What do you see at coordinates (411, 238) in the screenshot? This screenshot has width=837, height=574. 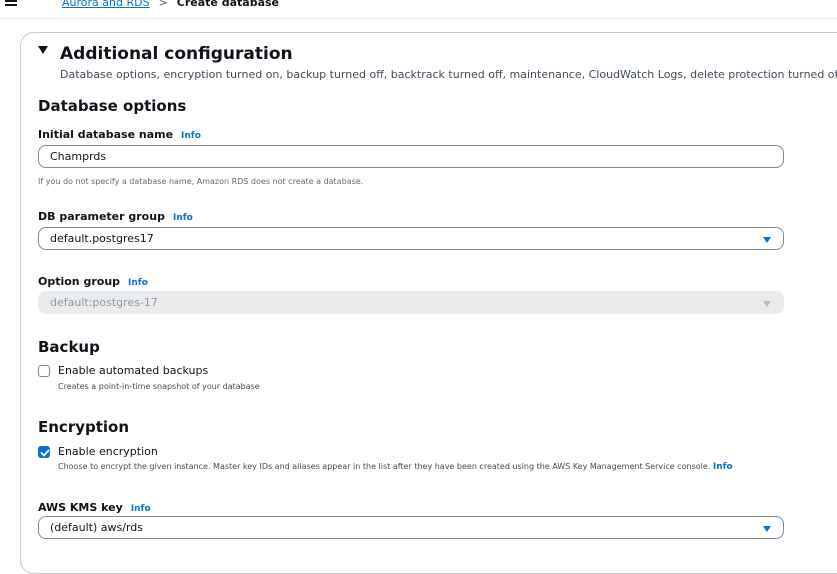 I see `parameter-group-select: default.postgres17` at bounding box center [411, 238].